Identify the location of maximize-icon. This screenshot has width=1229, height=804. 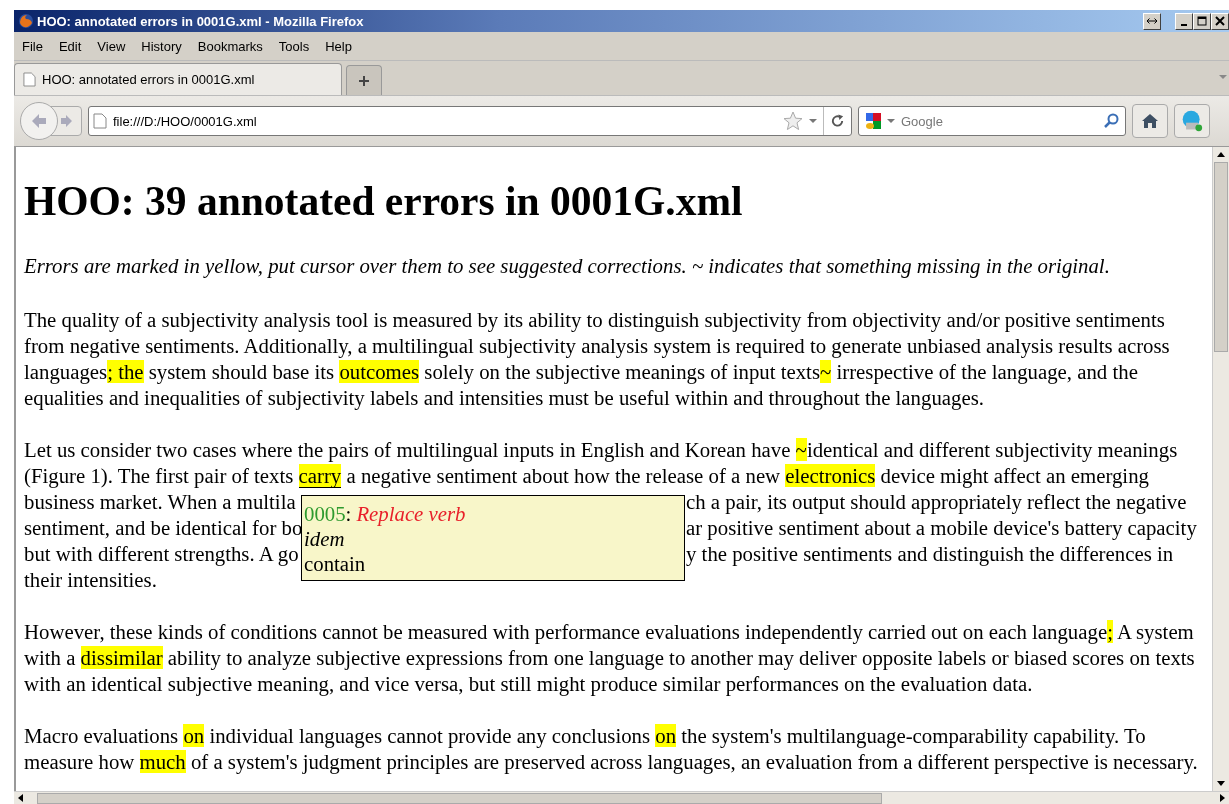
(1202, 21).